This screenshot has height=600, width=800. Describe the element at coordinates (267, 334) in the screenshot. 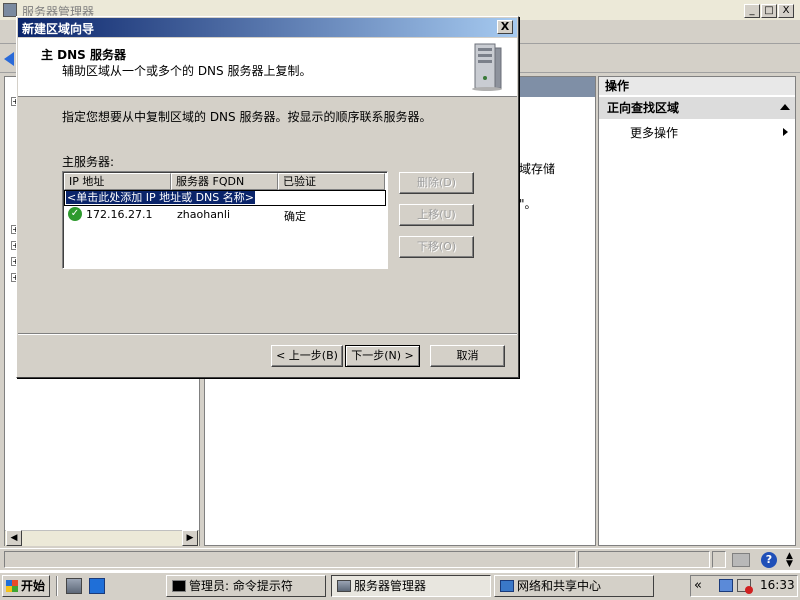

I see `wizard-footer-separator` at that location.